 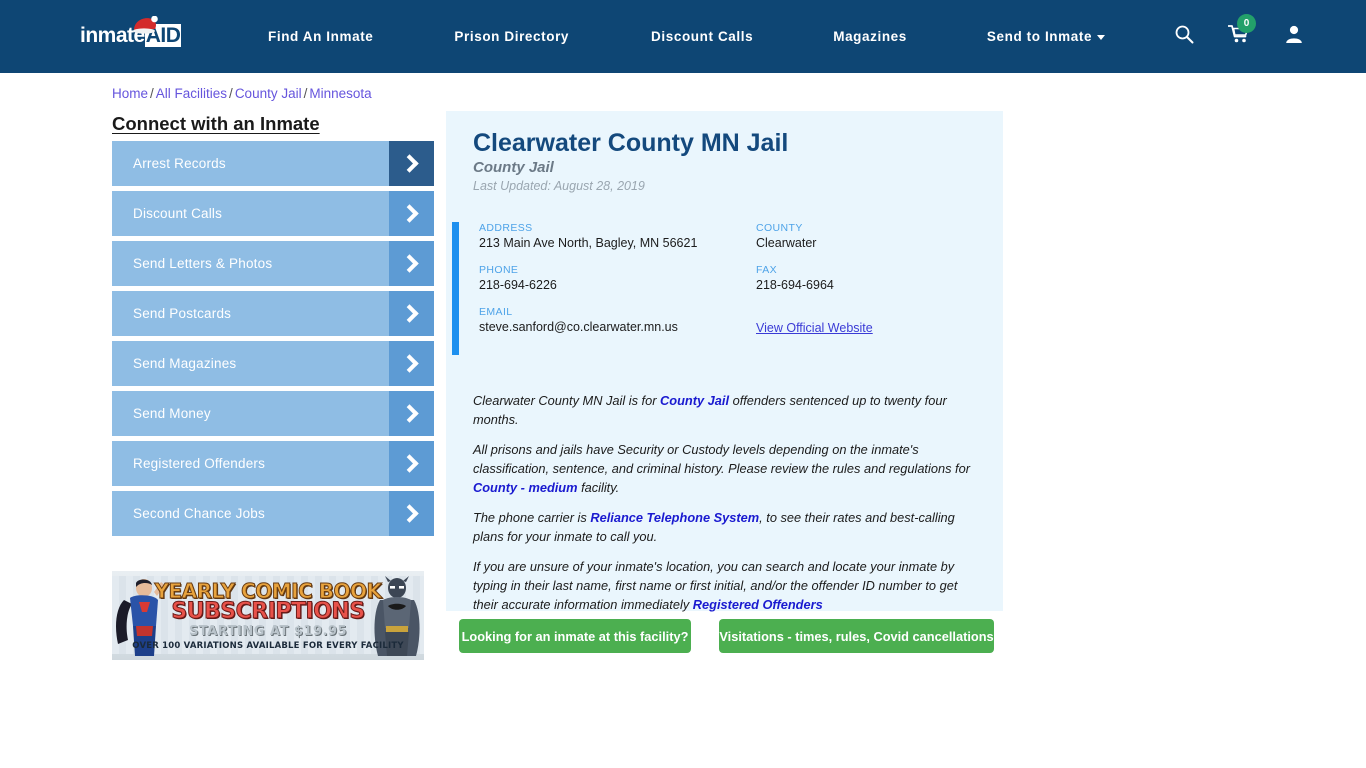 What do you see at coordinates (795, 285) in the screenshot?
I see `fax-value: 218-694-6964` at bounding box center [795, 285].